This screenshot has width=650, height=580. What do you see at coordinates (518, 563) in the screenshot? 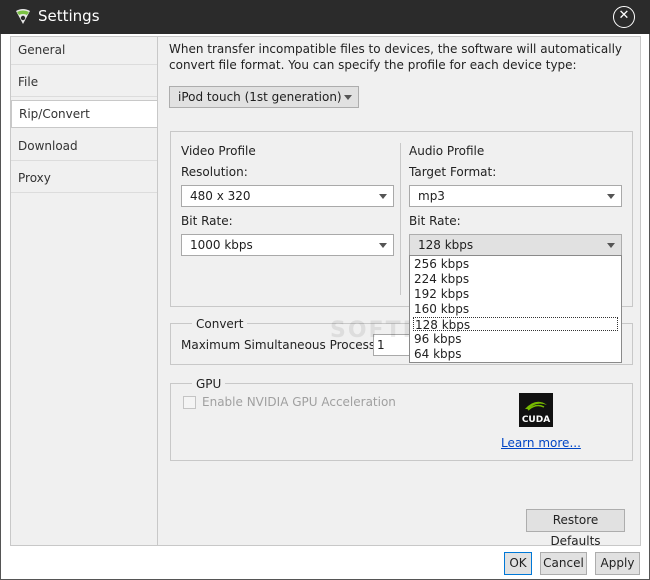
I see `ok-button: OK` at bounding box center [518, 563].